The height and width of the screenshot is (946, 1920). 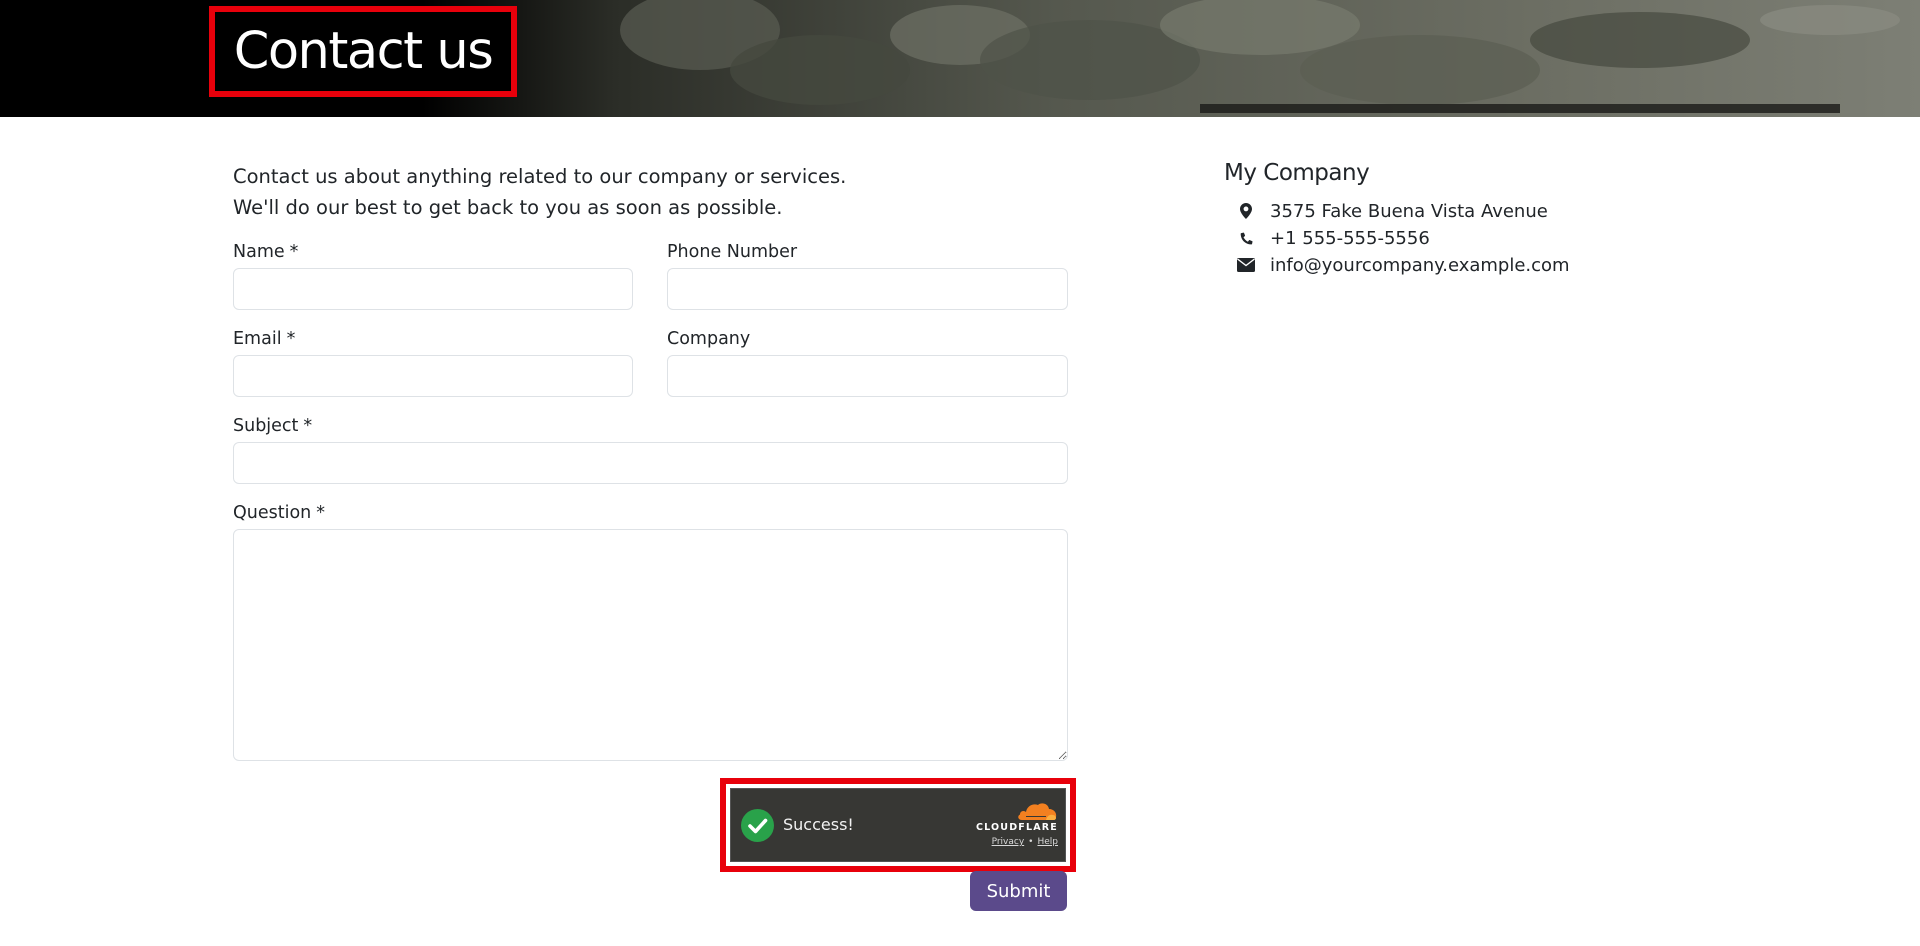 What do you see at coordinates (867, 289) in the screenshot?
I see `phone-input` at bounding box center [867, 289].